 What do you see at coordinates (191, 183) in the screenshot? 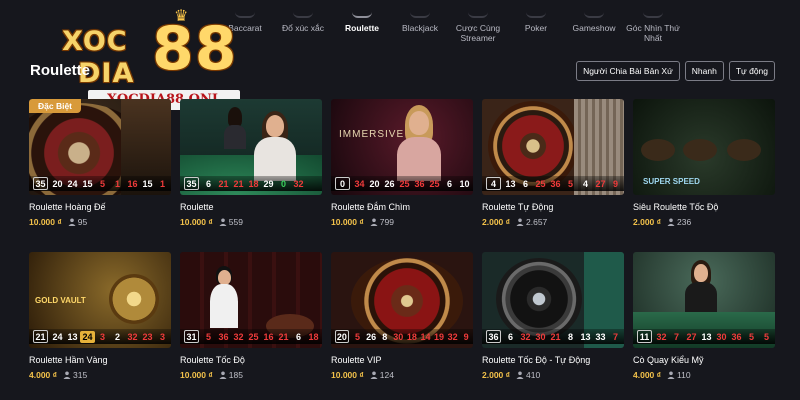
I see `result-number: 35` at bounding box center [191, 183].